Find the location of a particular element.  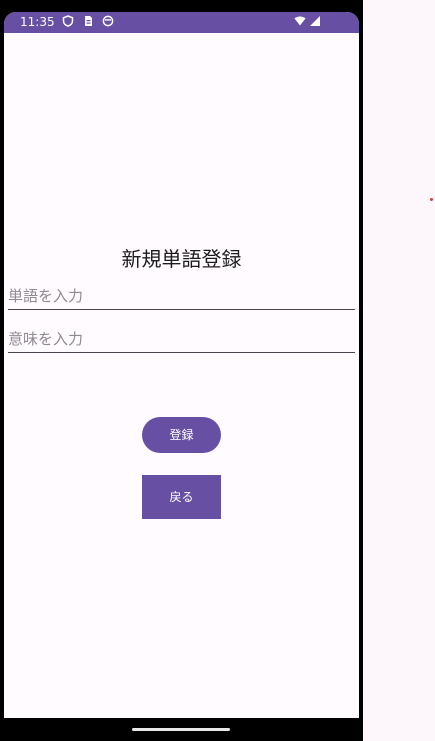

sim-card-icon is located at coordinates (88, 21).